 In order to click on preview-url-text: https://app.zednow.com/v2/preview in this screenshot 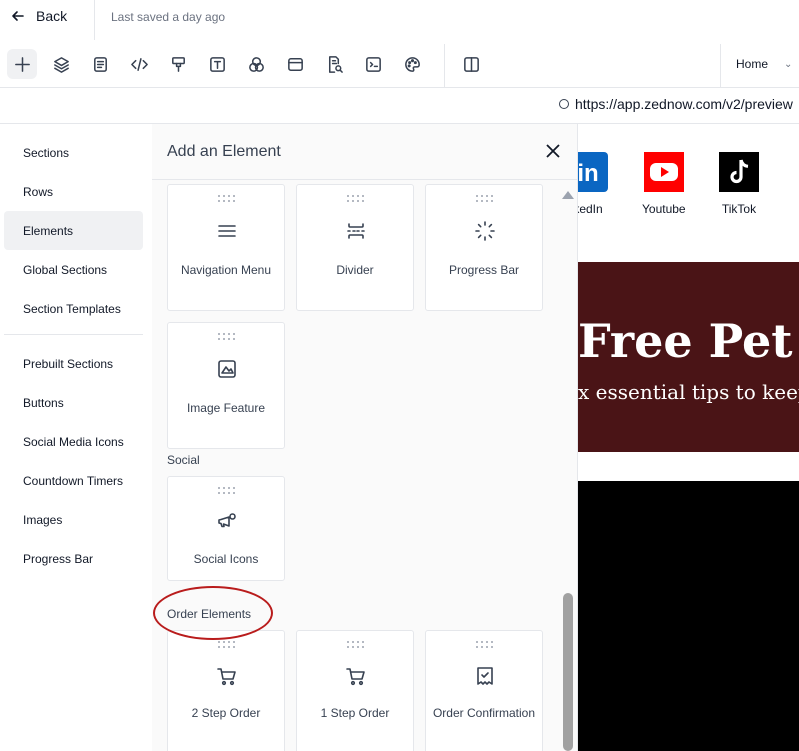, I will do `click(684, 104)`.